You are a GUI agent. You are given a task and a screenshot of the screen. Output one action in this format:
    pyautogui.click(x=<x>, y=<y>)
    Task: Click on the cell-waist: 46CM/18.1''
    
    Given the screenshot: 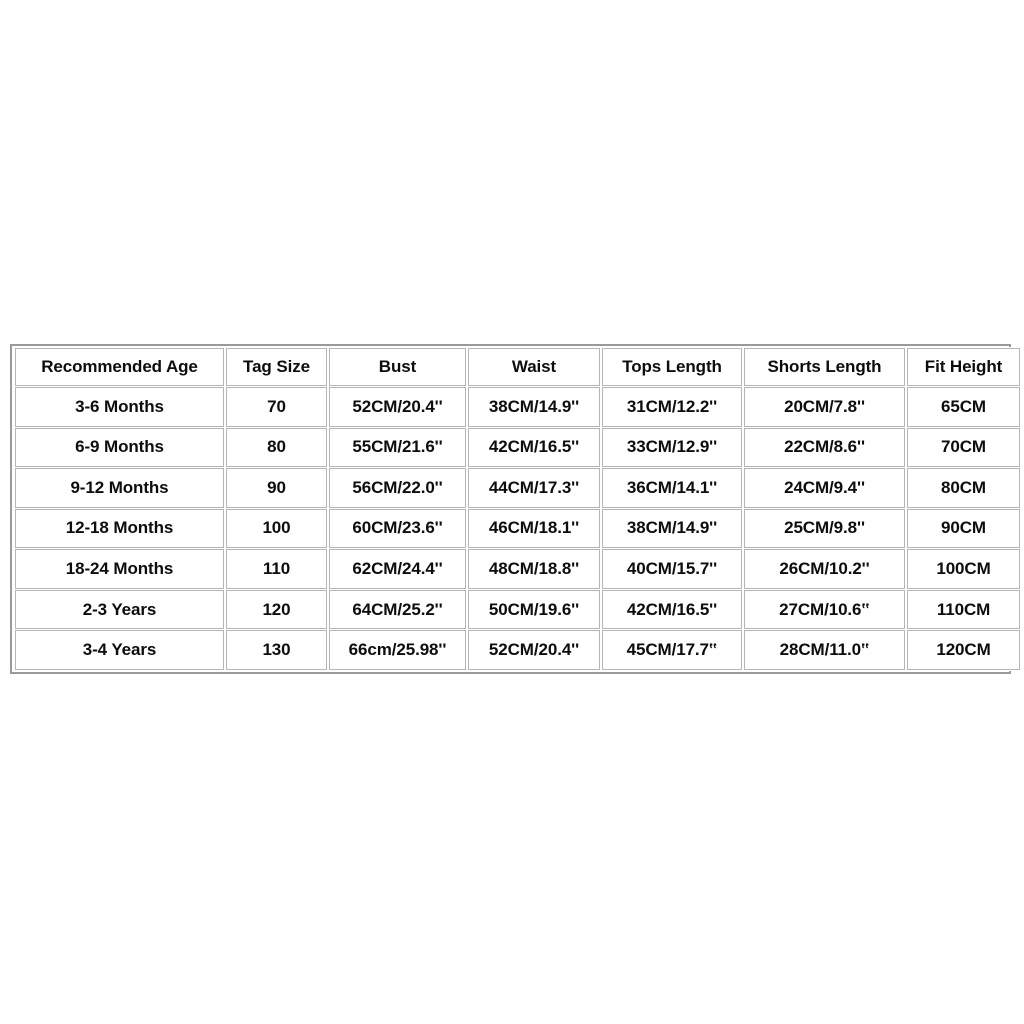 What is the action you would take?
    pyautogui.click(x=534, y=528)
    